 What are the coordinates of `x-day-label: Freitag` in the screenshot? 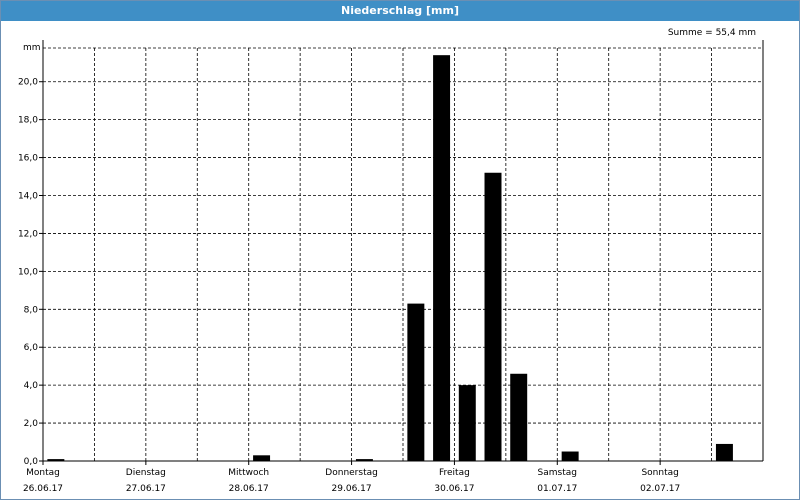 It's located at (454, 473).